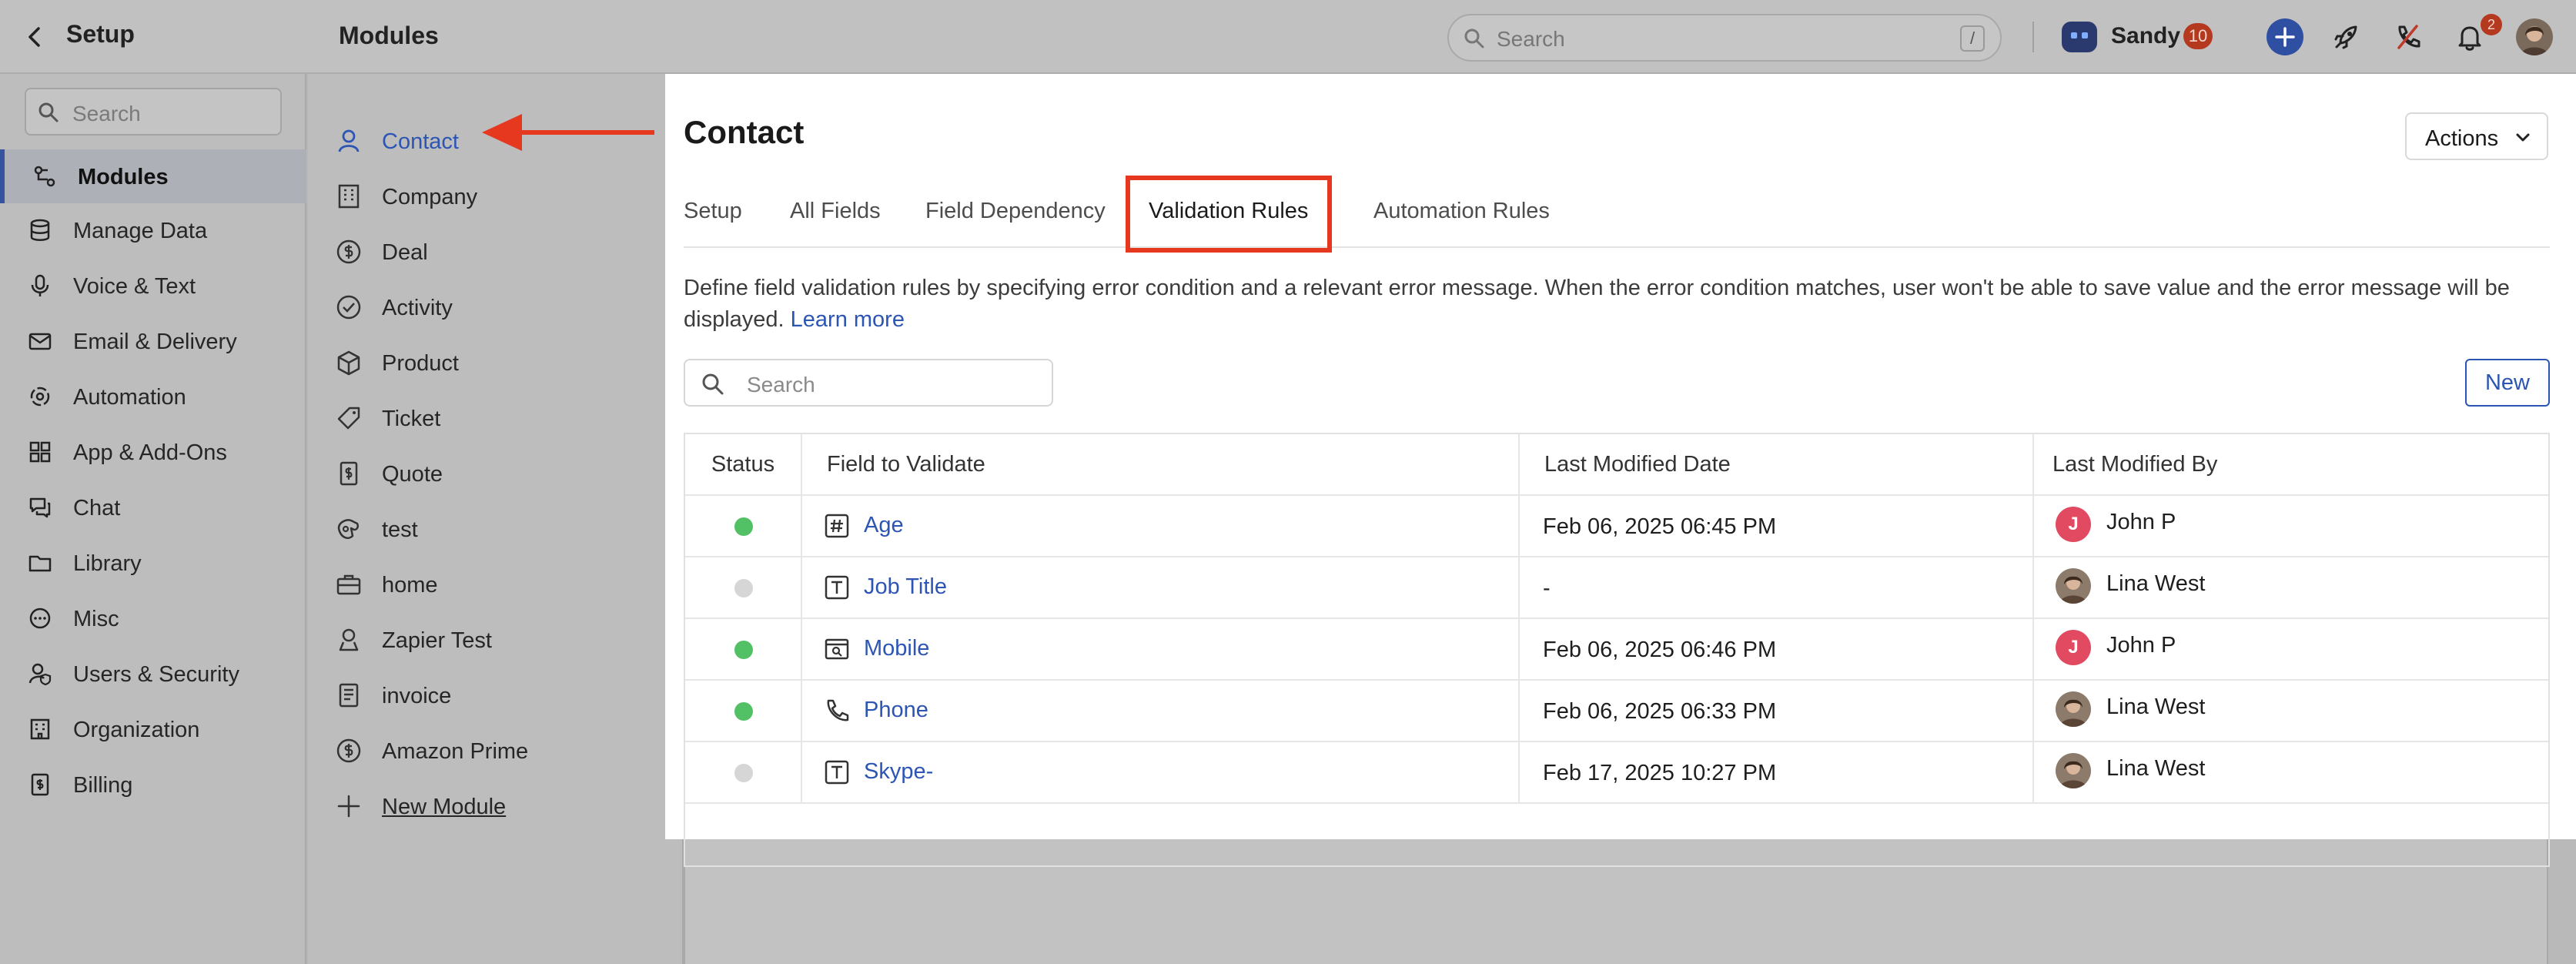 The image size is (2576, 964). Describe the element at coordinates (36, 37) in the screenshot. I see `back-arrow-icon` at that location.